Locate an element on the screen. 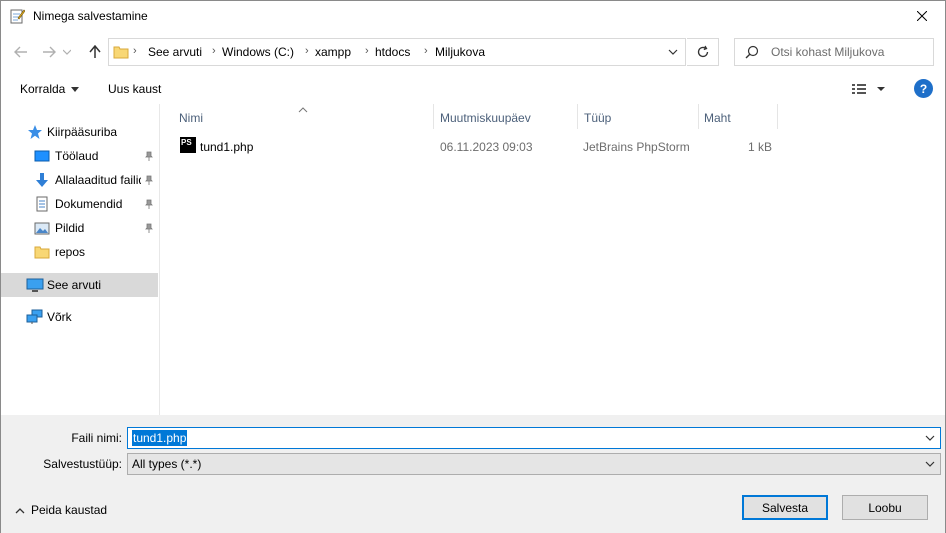 This screenshot has height=533, width=946. download-icon is located at coordinates (42, 180).